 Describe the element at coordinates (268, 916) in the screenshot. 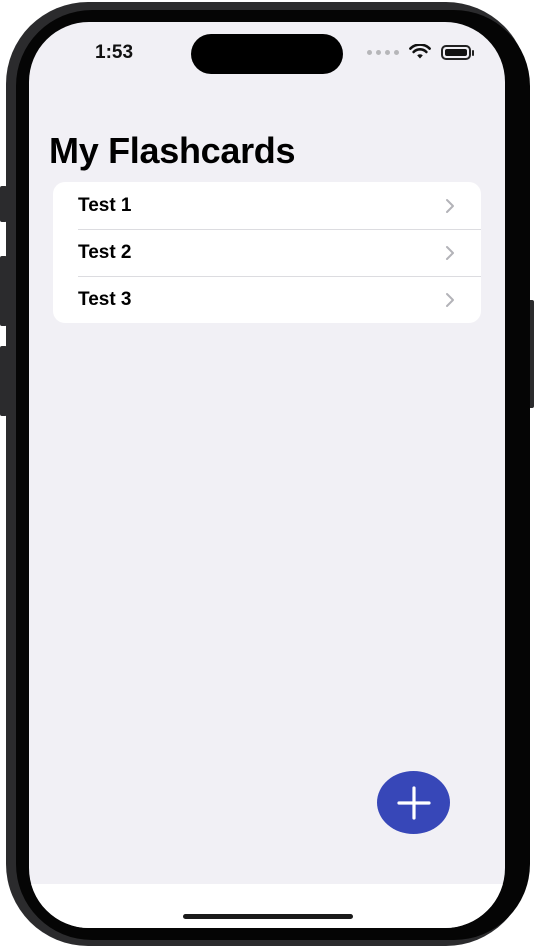

I see `home-indicator` at that location.